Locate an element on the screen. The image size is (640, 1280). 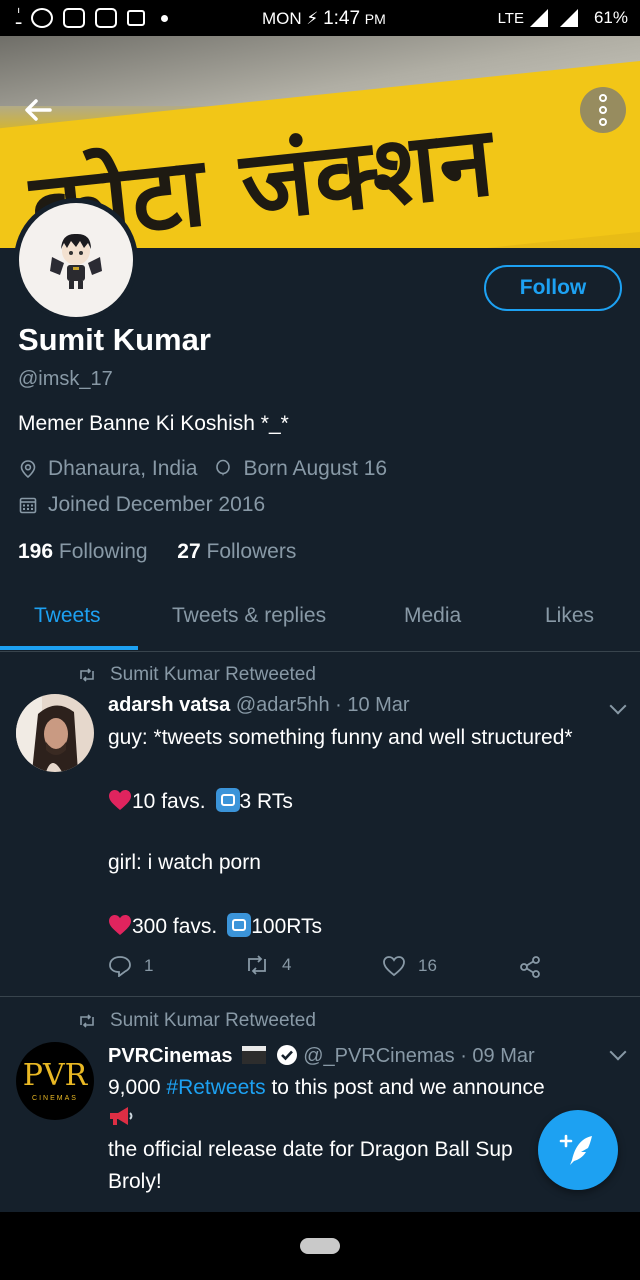
profile-joined: Joined December 2016 is located at coordinates (157, 504).